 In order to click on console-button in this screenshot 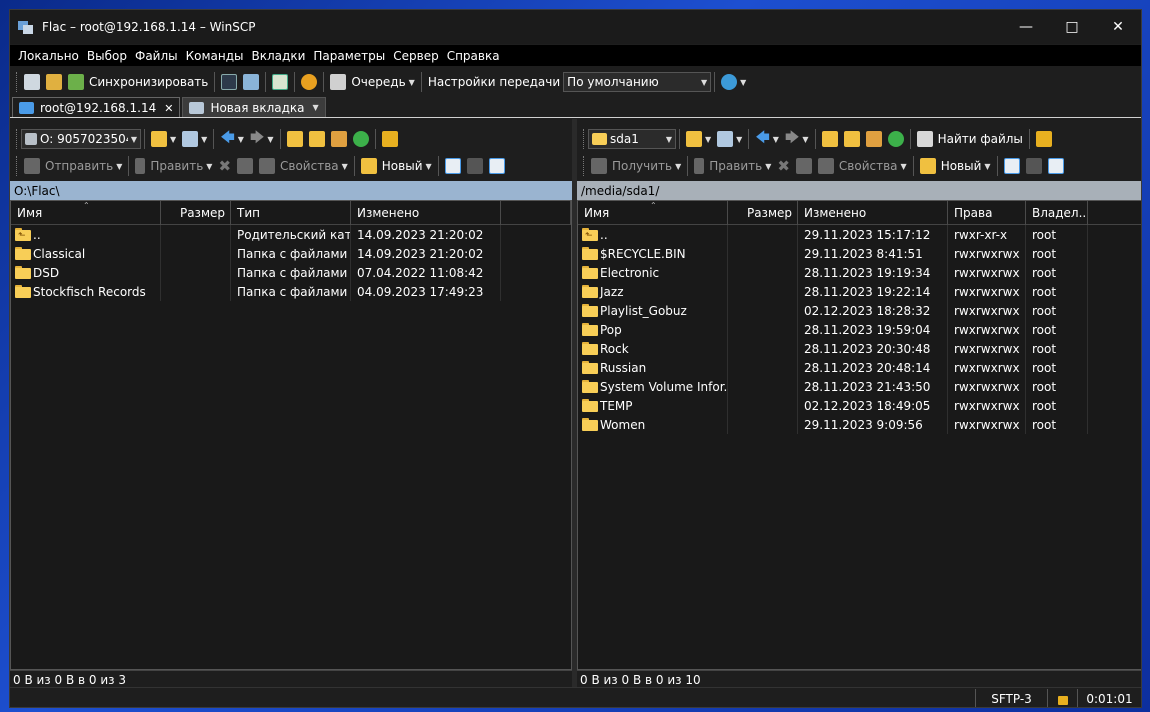, I will do `click(229, 82)`.